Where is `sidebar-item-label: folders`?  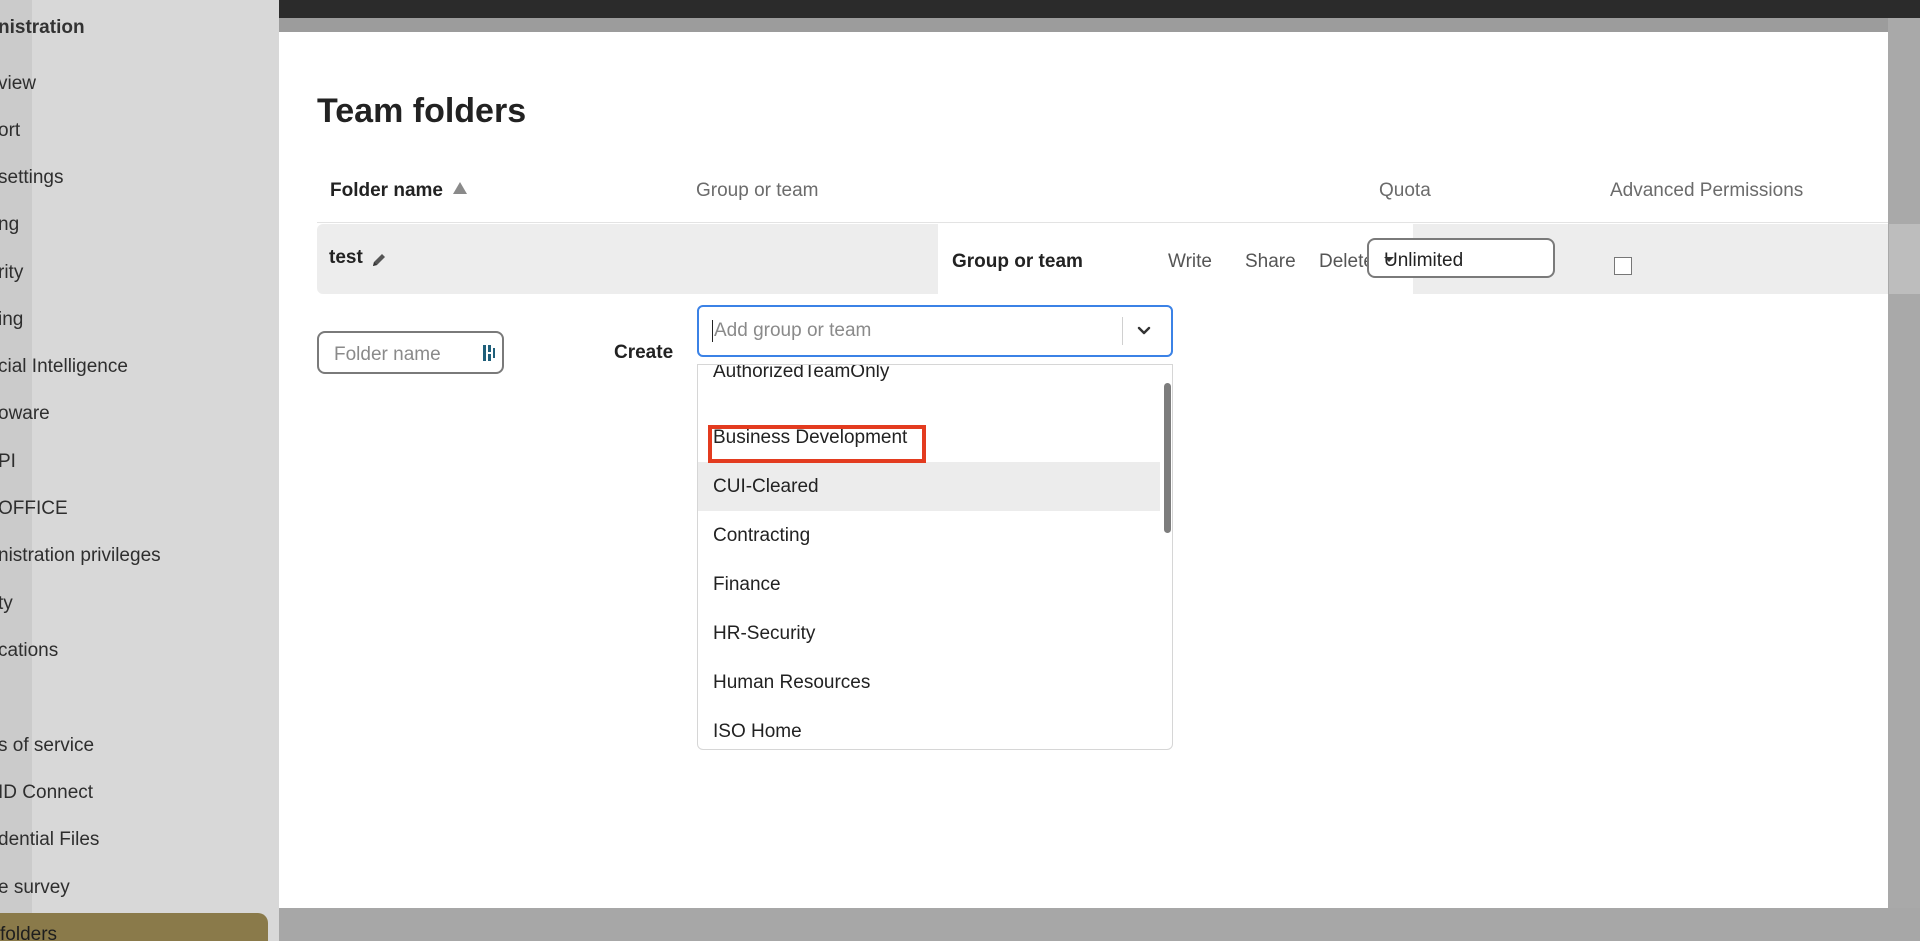
sidebar-item-label: folders is located at coordinates (29, 932).